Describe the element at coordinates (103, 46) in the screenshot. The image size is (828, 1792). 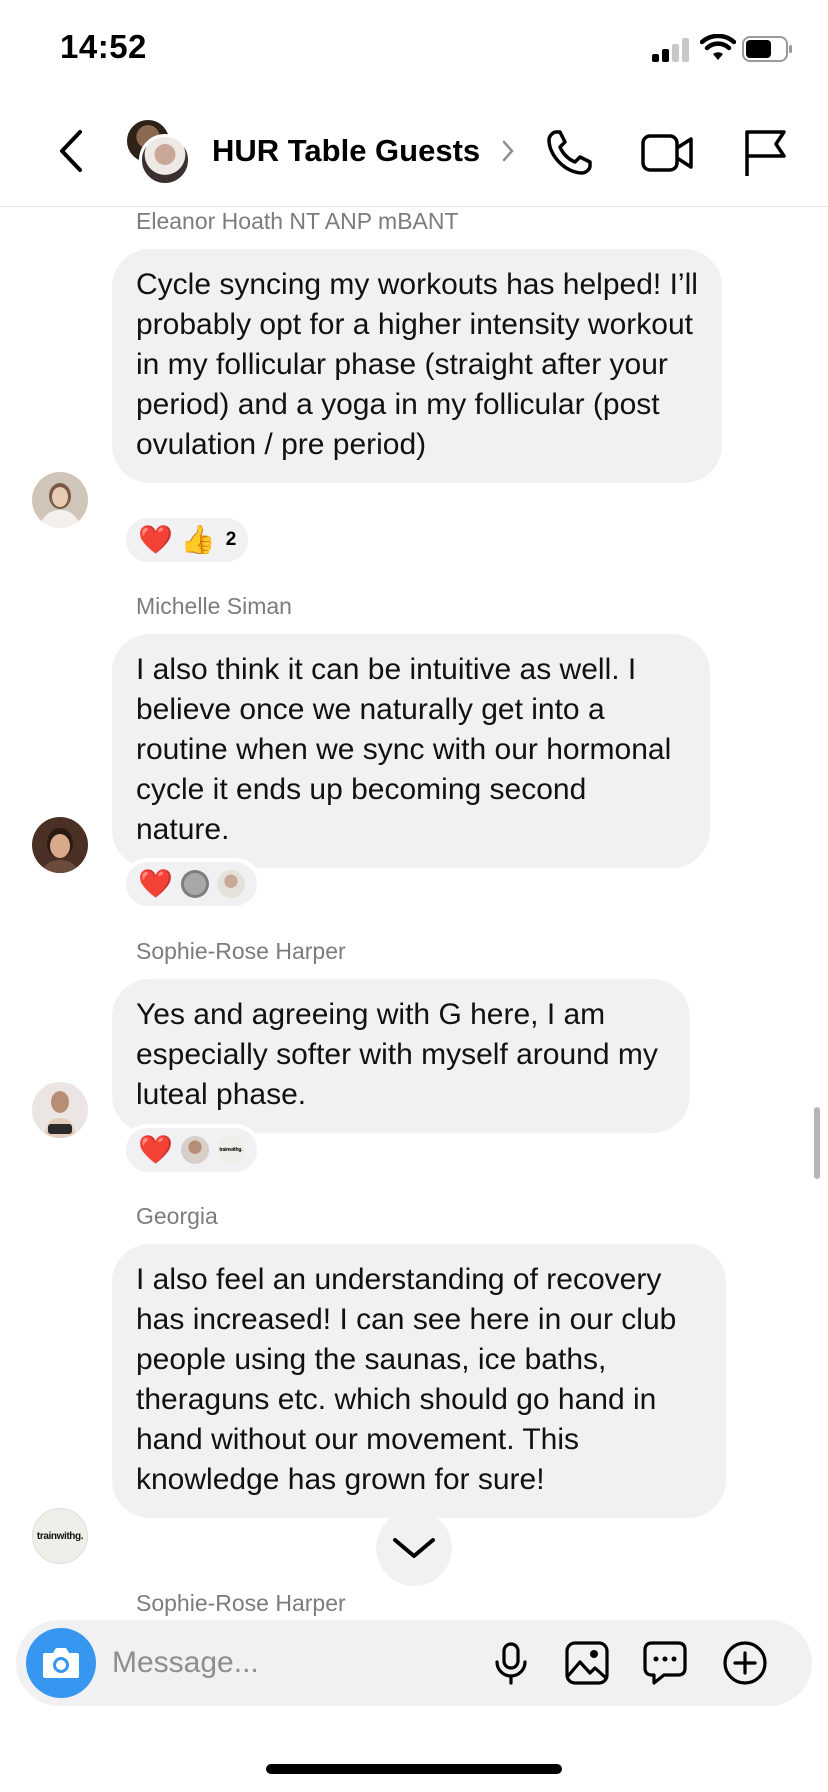
I see `status-time: 14:52` at that location.